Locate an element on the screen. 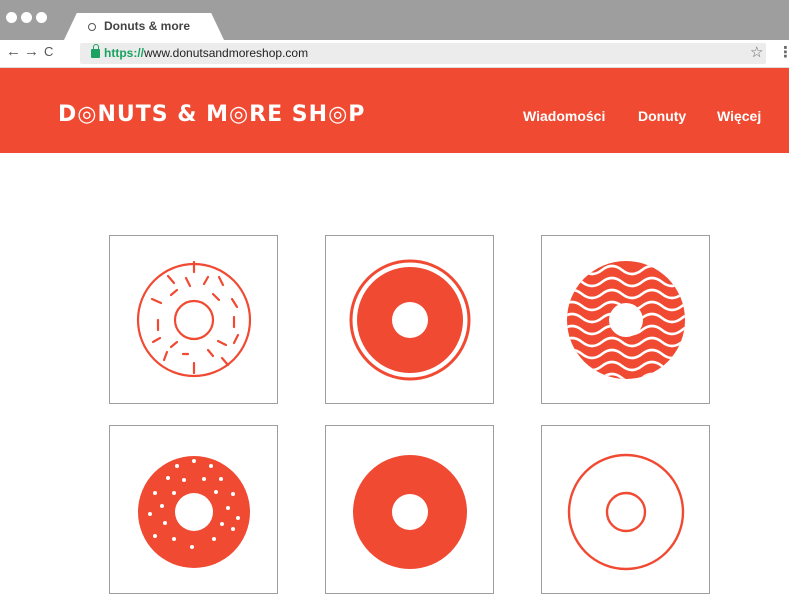  url-scheme: https:// is located at coordinates (124, 53).